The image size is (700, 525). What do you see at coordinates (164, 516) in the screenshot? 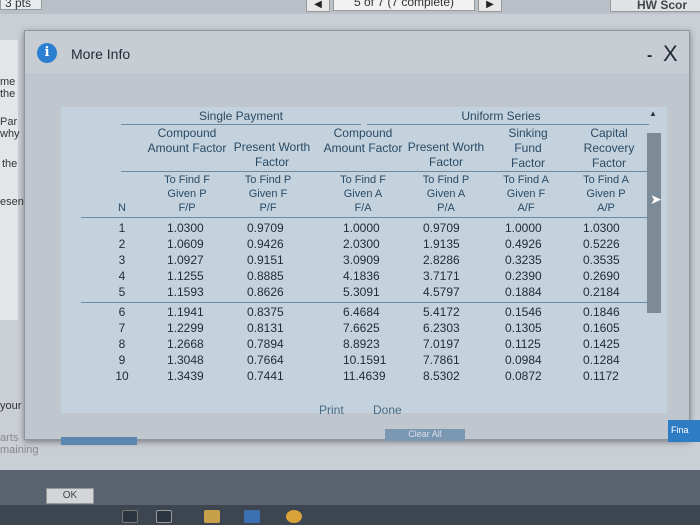
I see `task-view-icon` at bounding box center [164, 516].